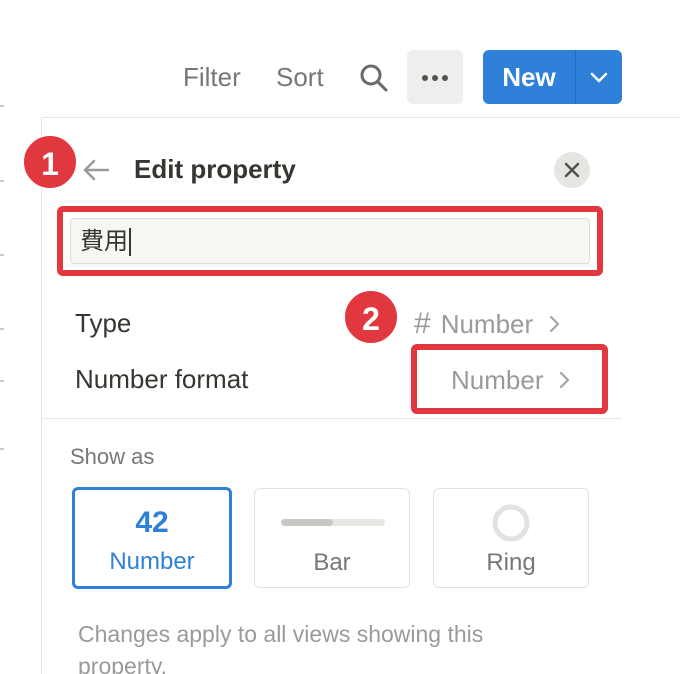 This screenshot has height=674, width=680. What do you see at coordinates (332, 562) in the screenshot?
I see `option-label: Bar` at bounding box center [332, 562].